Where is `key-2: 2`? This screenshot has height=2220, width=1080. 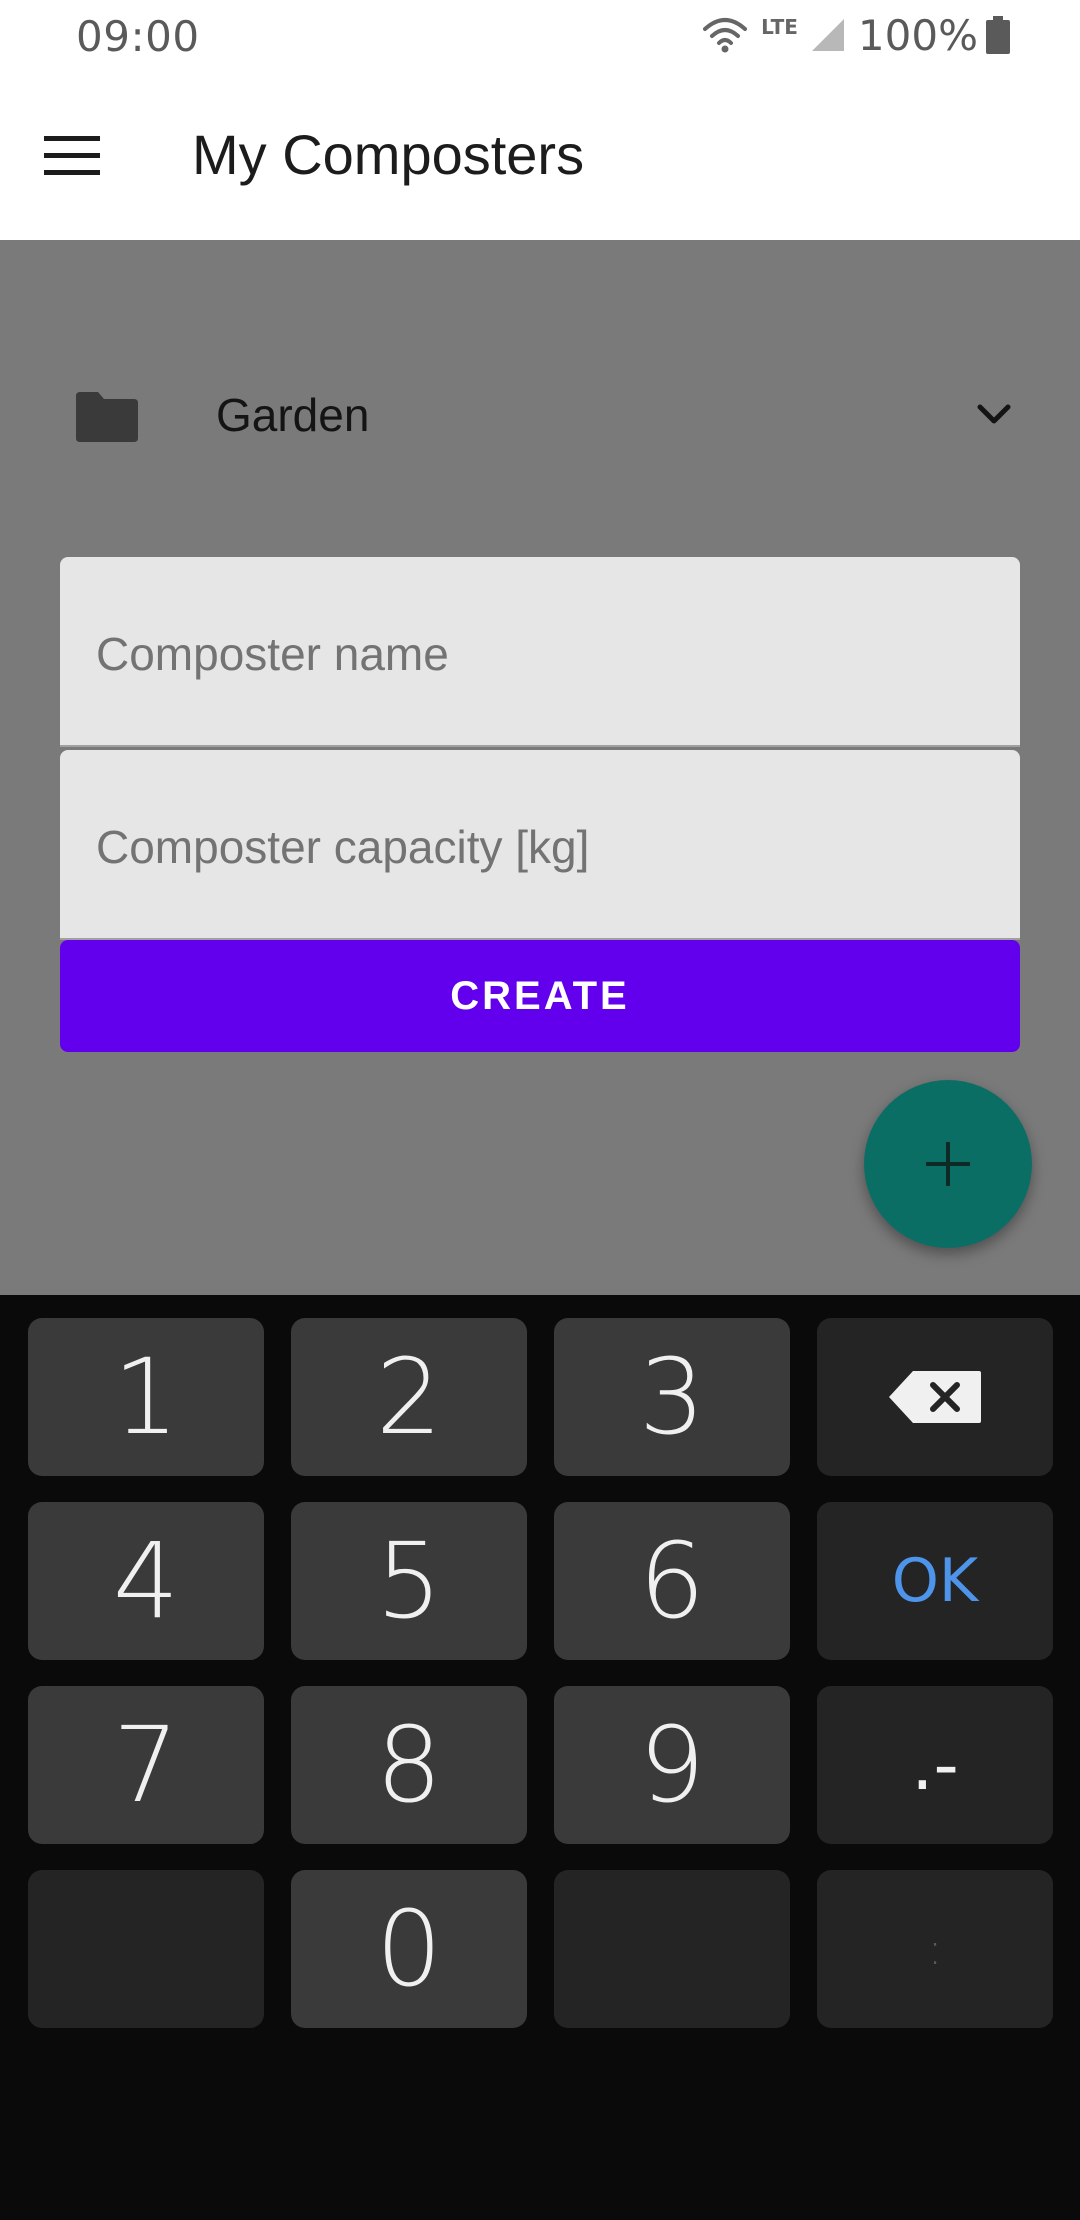 key-2: 2 is located at coordinates (409, 1397).